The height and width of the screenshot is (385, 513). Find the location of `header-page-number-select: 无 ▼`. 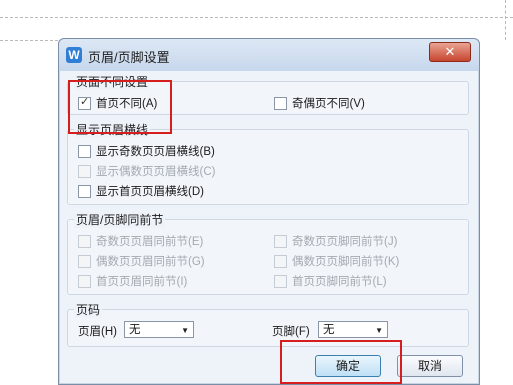

header-page-number-select: 无 ▼ is located at coordinates (159, 329).